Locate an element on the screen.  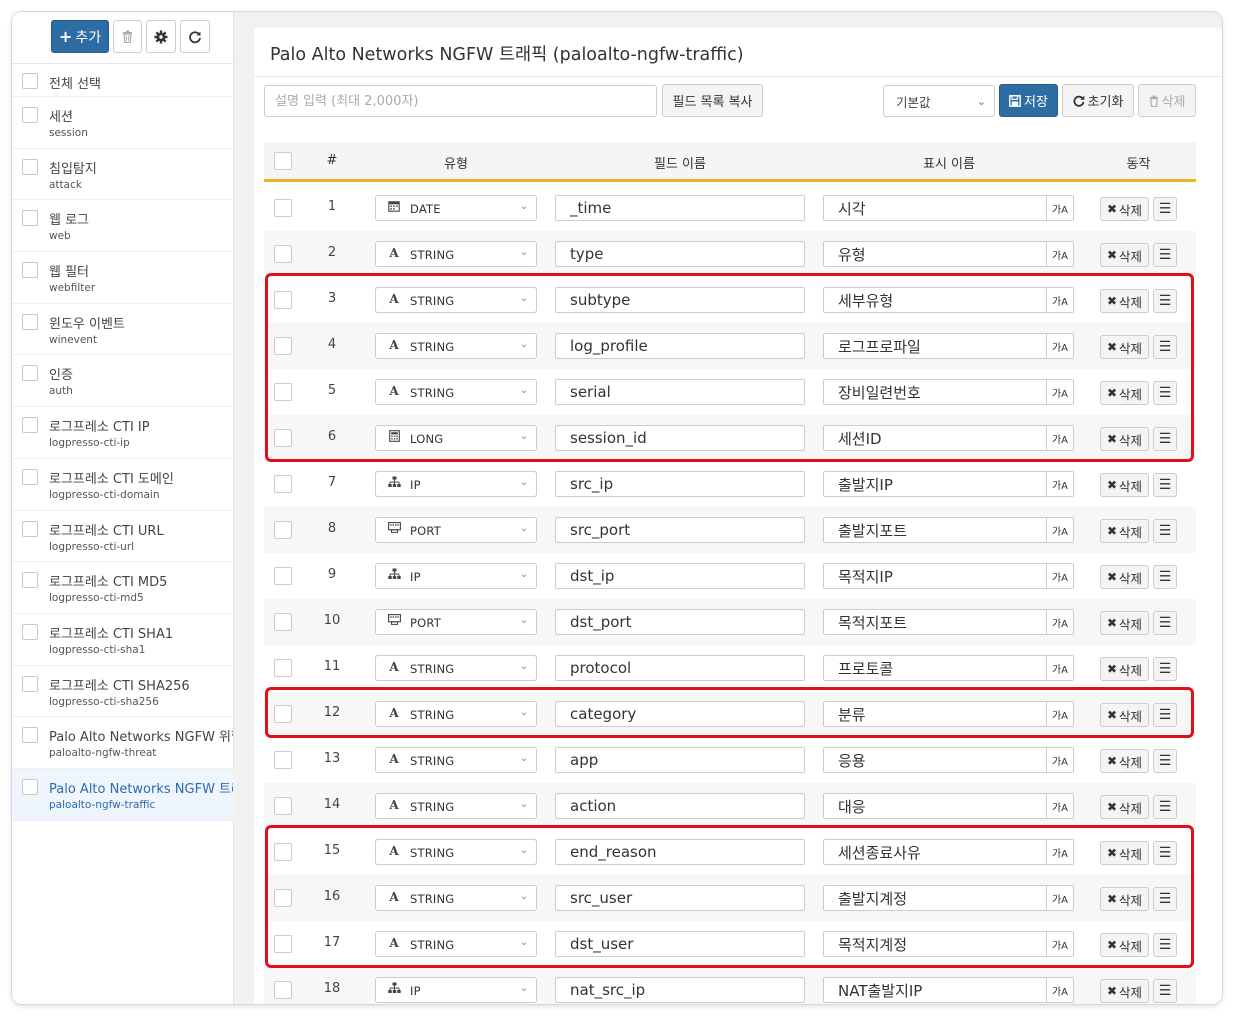
sidebar-item: 침입탐지 attack is located at coordinates (123, 175).